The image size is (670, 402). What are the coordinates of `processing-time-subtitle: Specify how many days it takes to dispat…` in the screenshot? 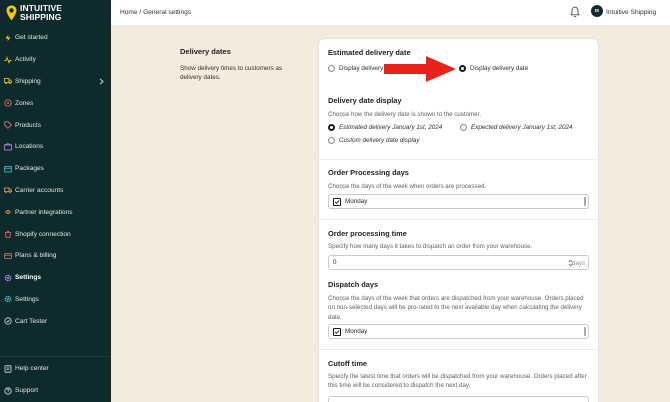 It's located at (430, 246).